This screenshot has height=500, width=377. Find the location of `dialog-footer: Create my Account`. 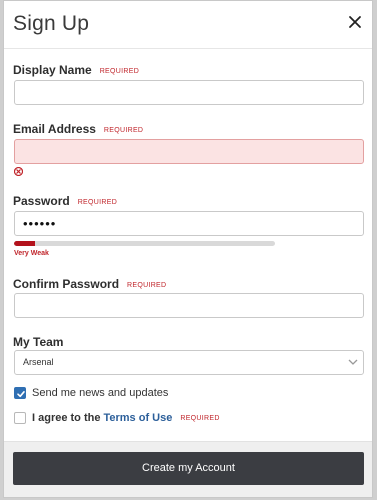

dialog-footer: Create my Account is located at coordinates (188, 469).